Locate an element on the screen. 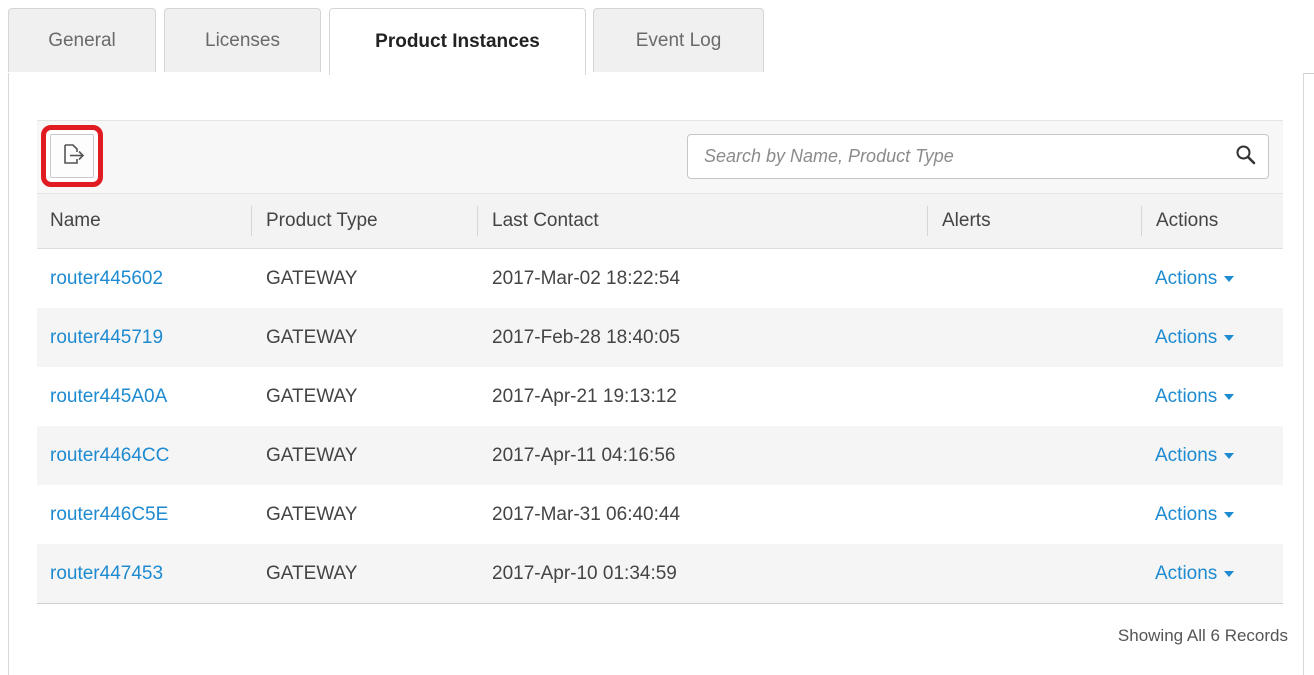 The image size is (1314, 675). instance-name-link: router445719 is located at coordinates (106, 337).